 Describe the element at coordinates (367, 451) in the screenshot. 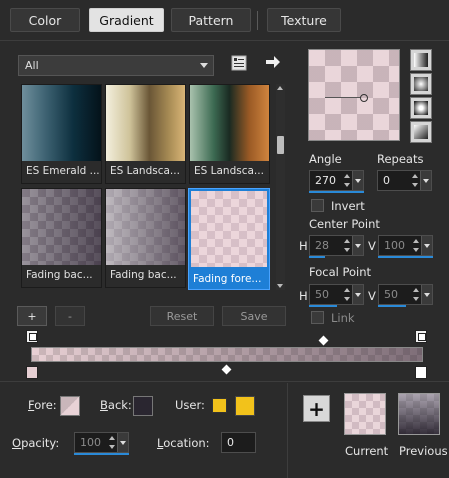

I see `current-label: Current` at that location.